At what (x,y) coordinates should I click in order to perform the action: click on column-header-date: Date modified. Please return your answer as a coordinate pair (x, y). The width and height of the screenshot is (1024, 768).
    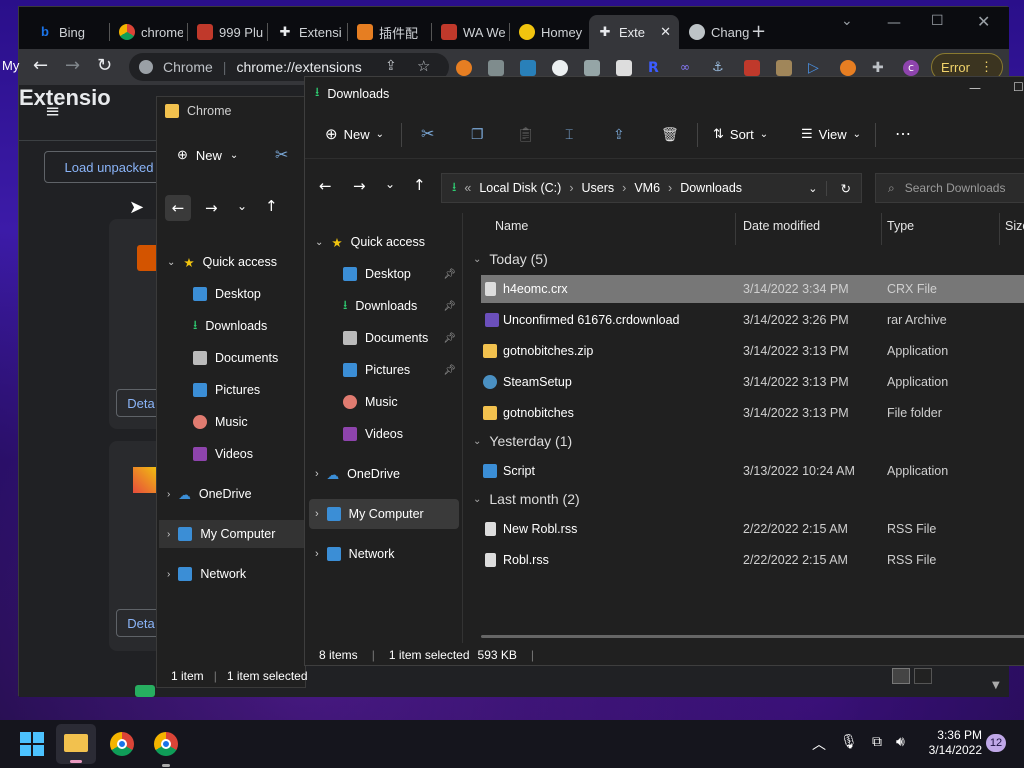
    Looking at the image, I should click on (781, 226).